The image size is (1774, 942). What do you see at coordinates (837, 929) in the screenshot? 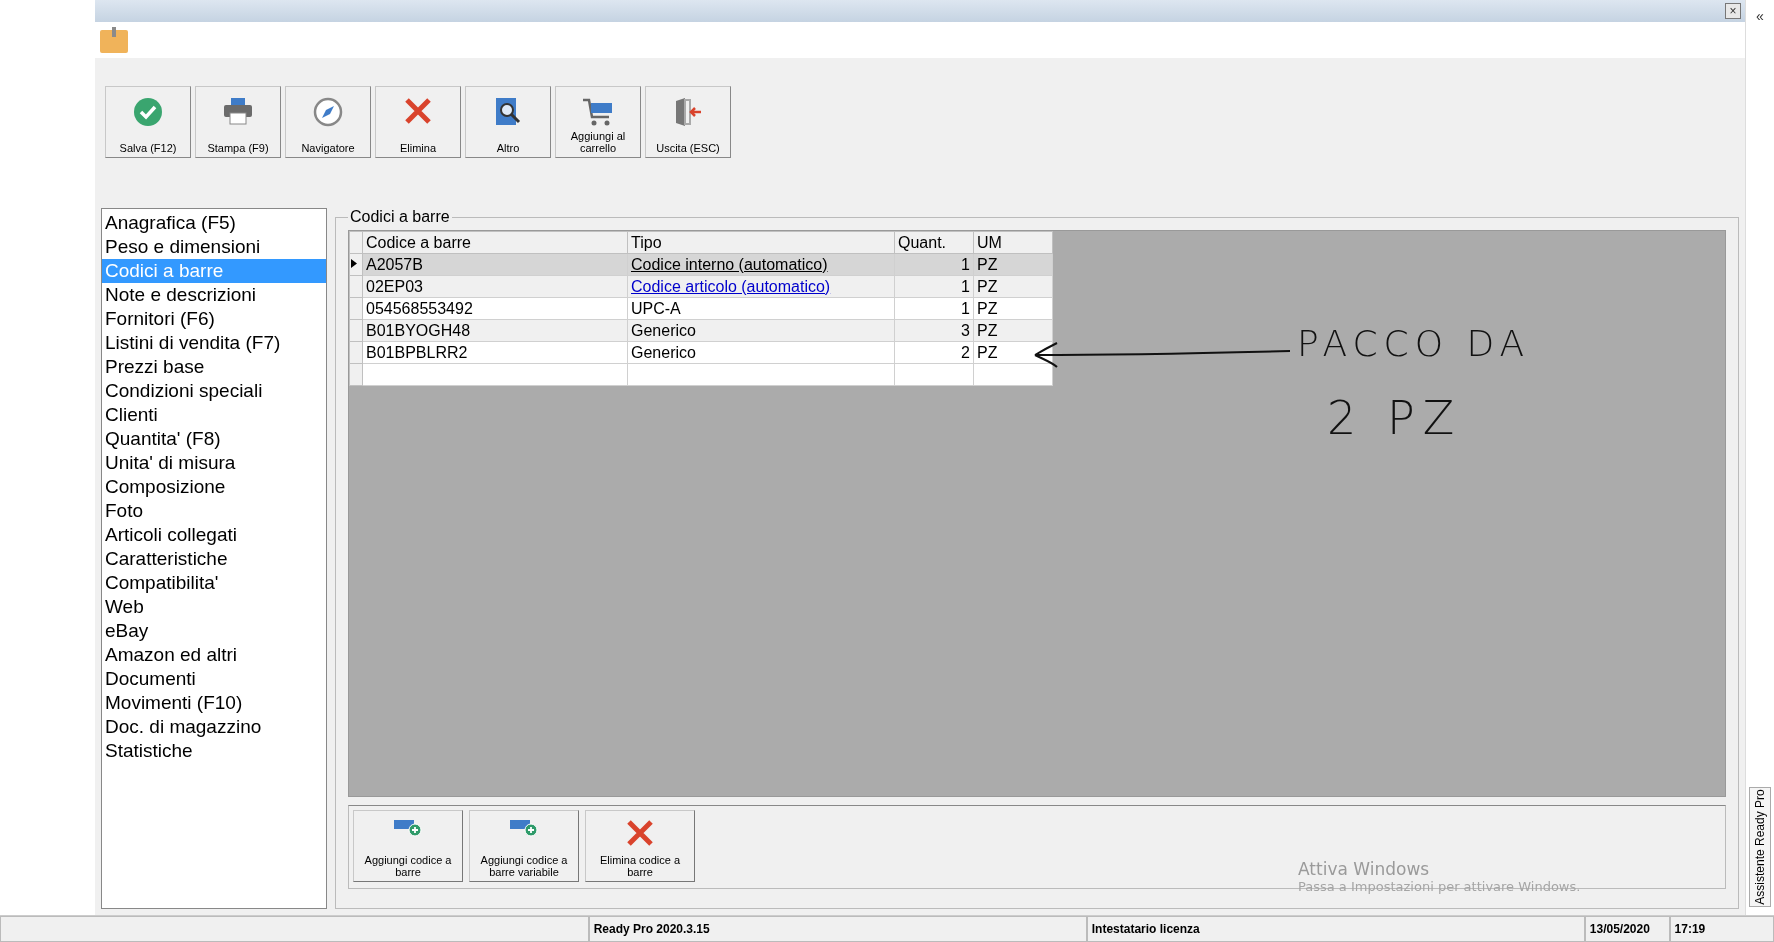
I see `status-text: Ready Pro 2020.3.15` at bounding box center [837, 929].